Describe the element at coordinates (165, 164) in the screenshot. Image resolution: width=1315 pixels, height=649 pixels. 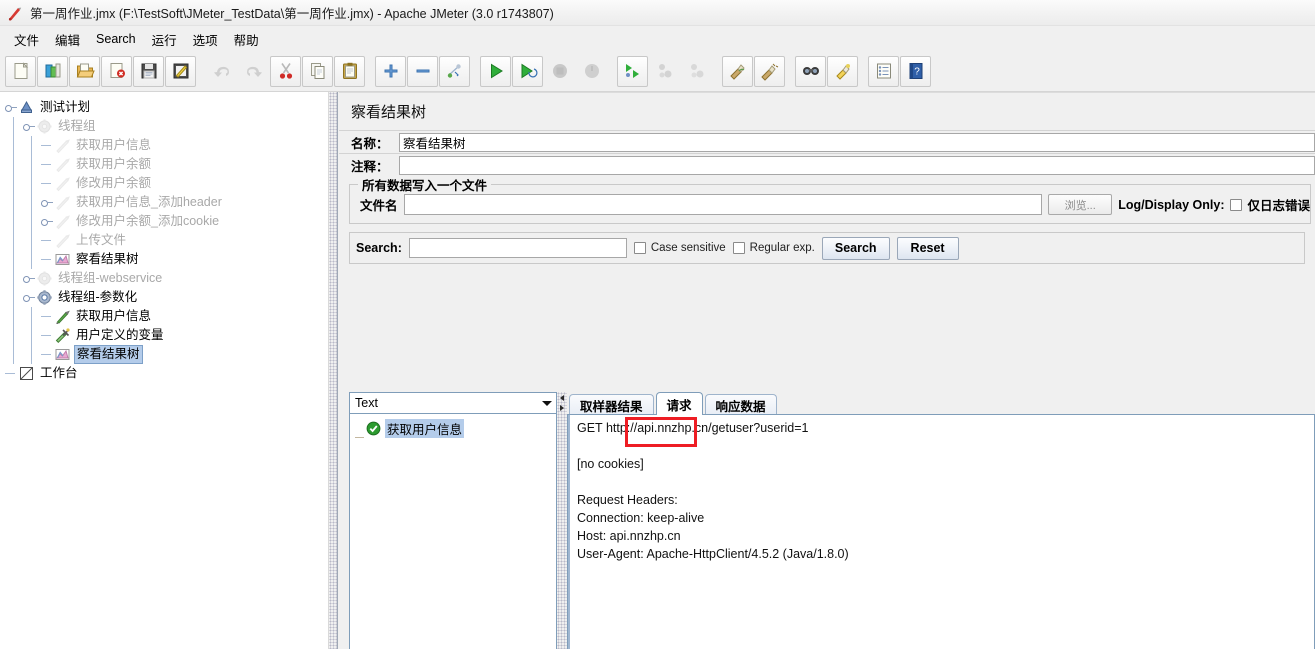
I see `tree-node-get-user-balance: 获取用户余额` at that location.